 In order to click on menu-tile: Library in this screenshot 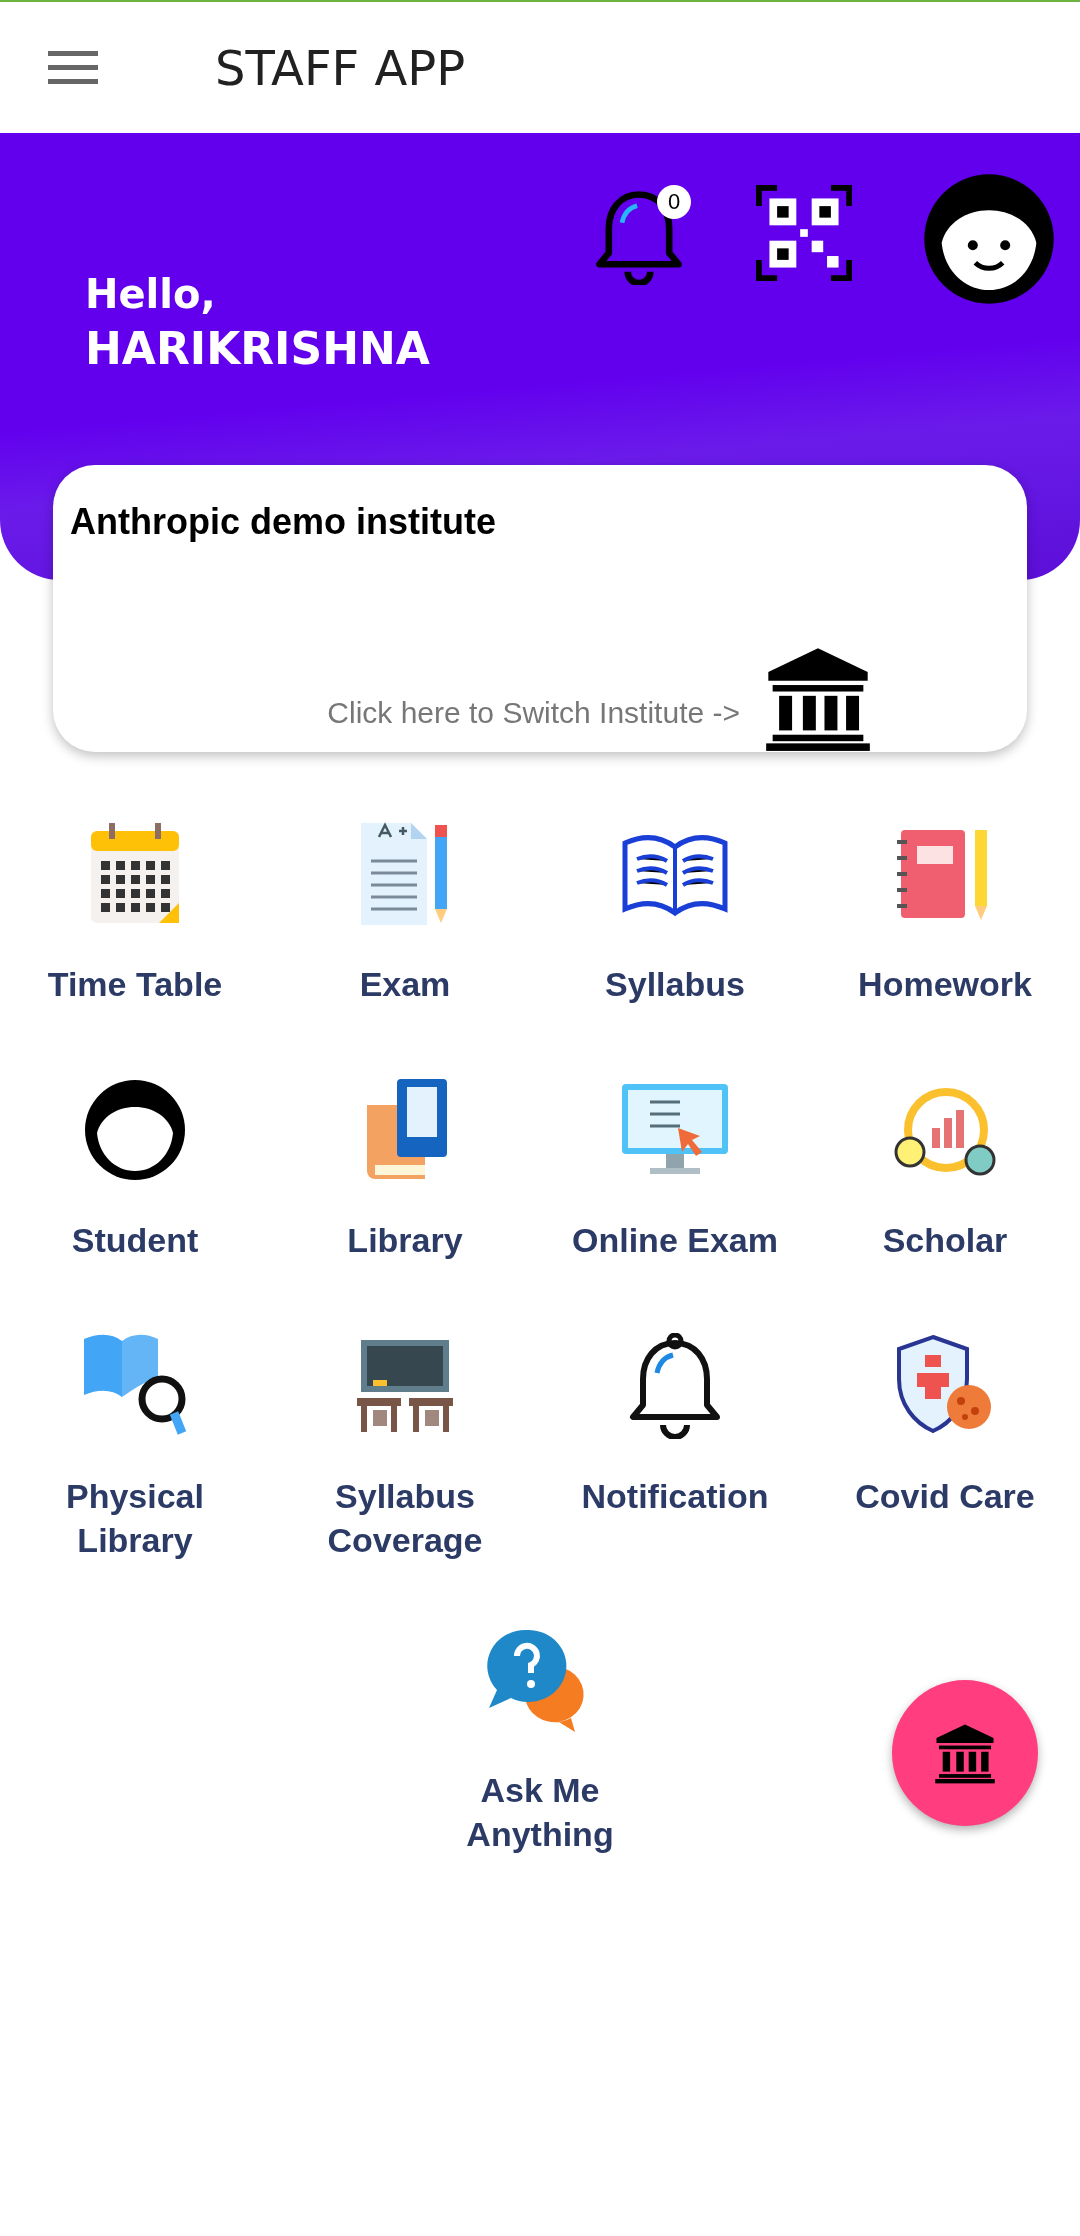, I will do `click(405, 1168)`.